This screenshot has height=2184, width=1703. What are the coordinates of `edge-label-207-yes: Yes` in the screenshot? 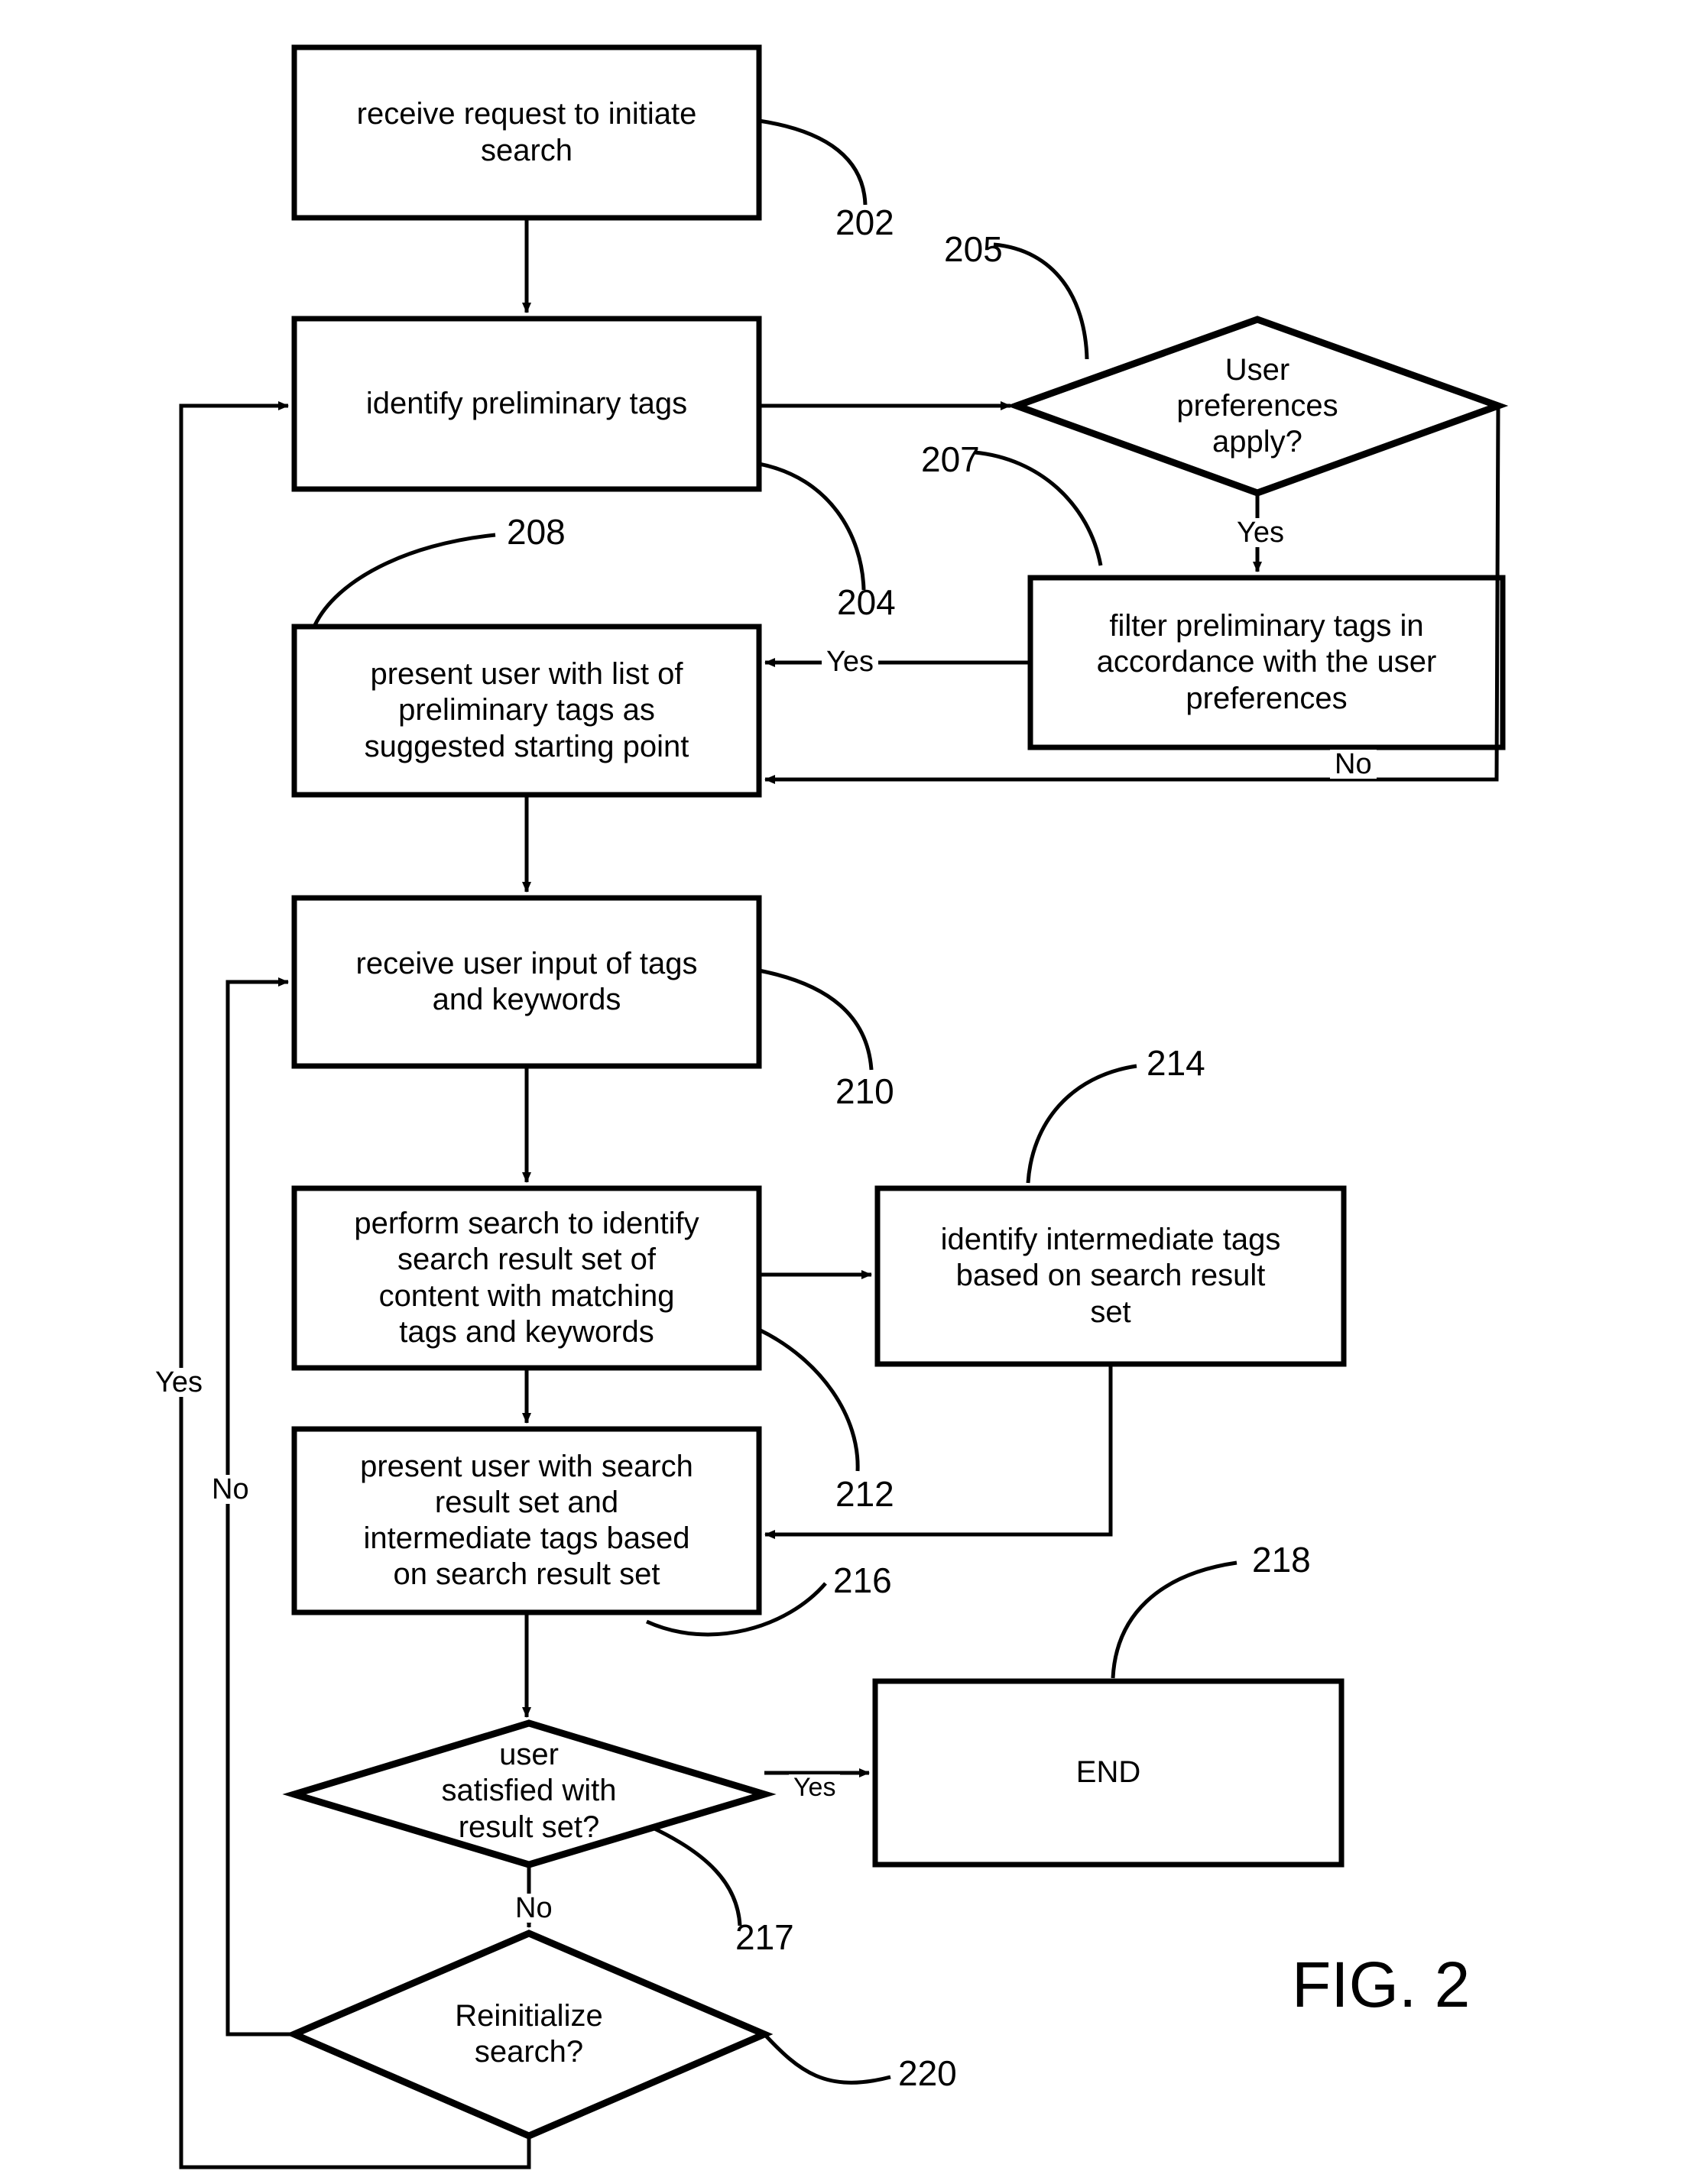 It's located at (850, 661).